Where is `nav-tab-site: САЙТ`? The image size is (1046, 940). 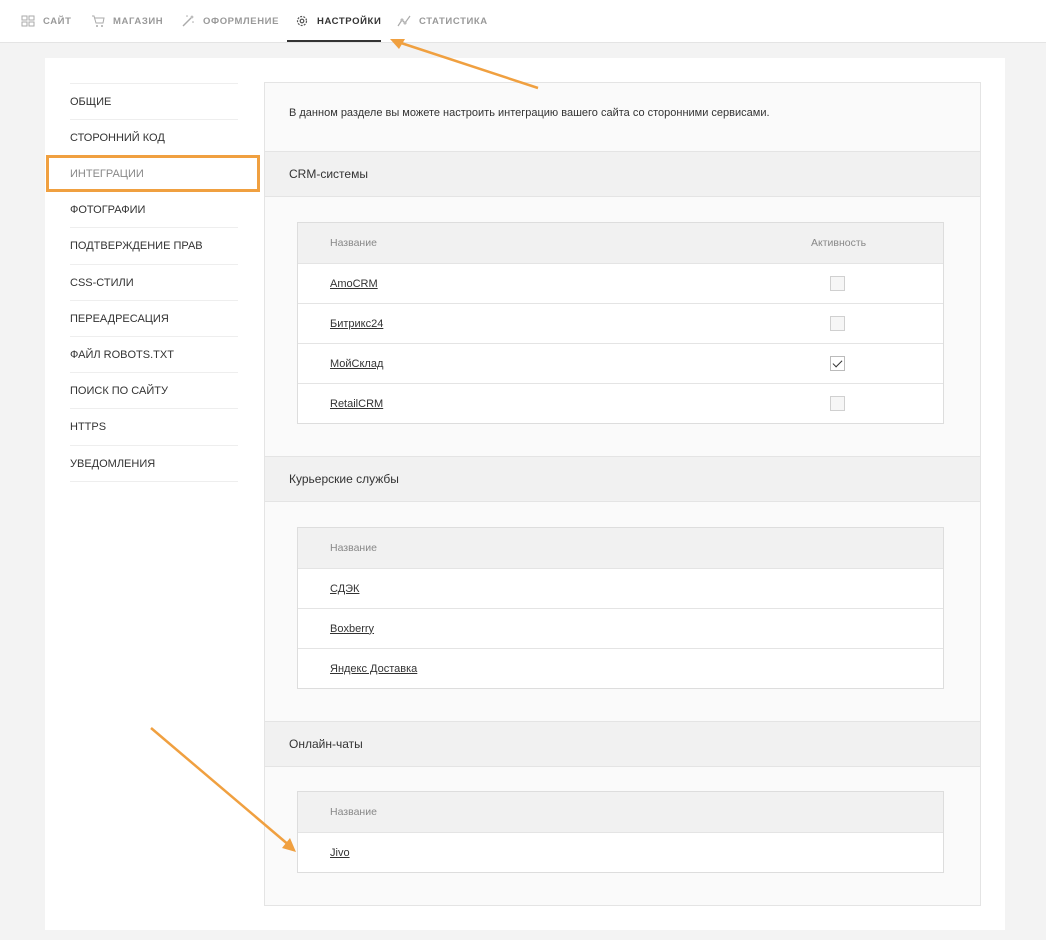
nav-tab-site: САЙТ is located at coordinates (46, 21).